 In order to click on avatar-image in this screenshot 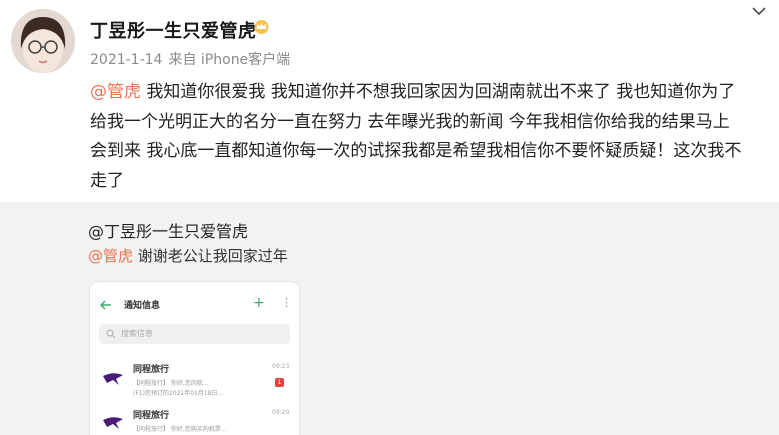, I will do `click(43, 41)`.